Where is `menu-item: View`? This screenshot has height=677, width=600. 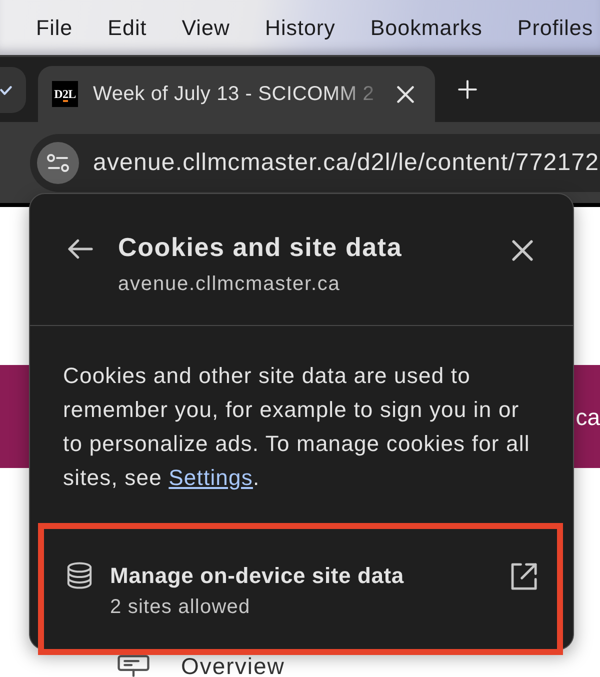 menu-item: View is located at coordinates (206, 27).